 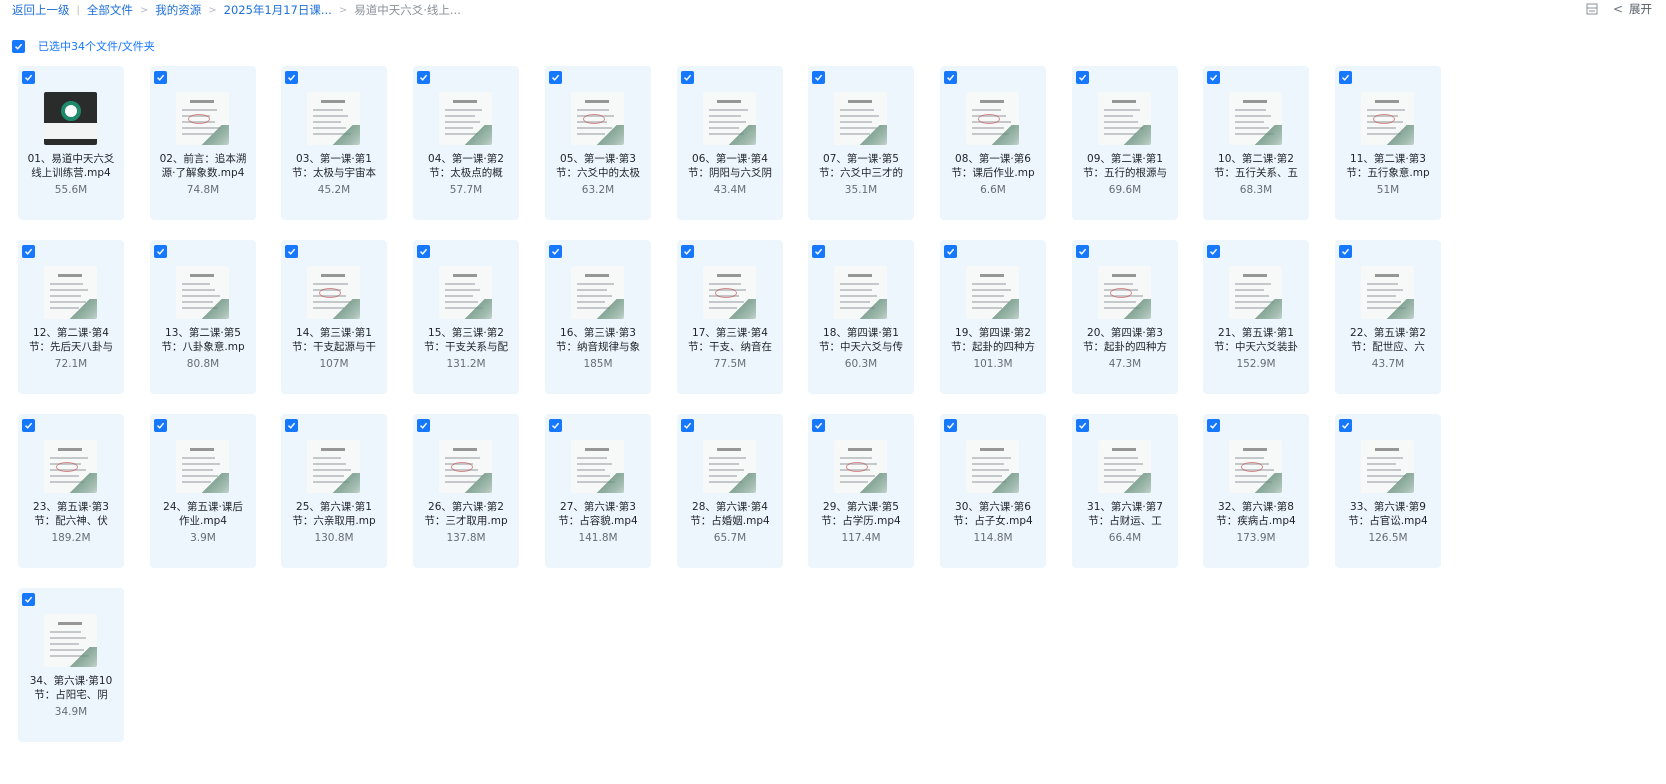 I want to click on file-name: 05、第一课·第3 节：六爻中的太极, so click(x=598, y=166).